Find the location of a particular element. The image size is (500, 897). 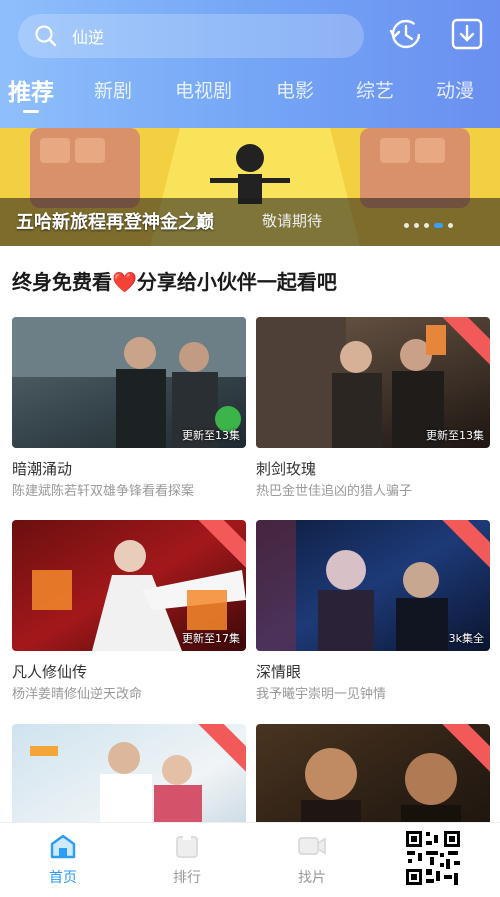

section-title: 终身免费看❤️分享给小伙伴一起看吧 is located at coordinates (174, 282).